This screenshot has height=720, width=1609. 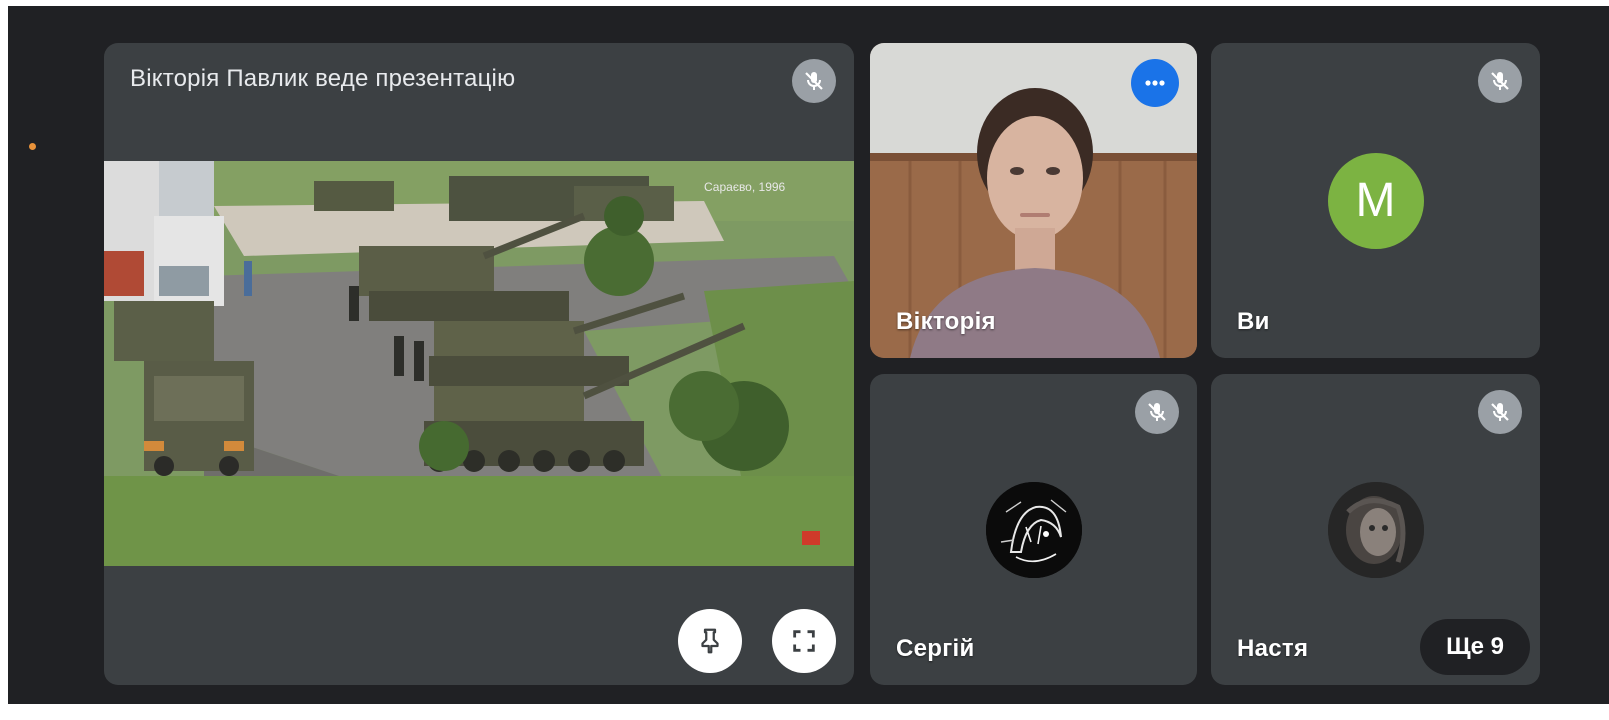 What do you see at coordinates (1273, 648) in the screenshot?
I see `participant-name: Настя` at bounding box center [1273, 648].